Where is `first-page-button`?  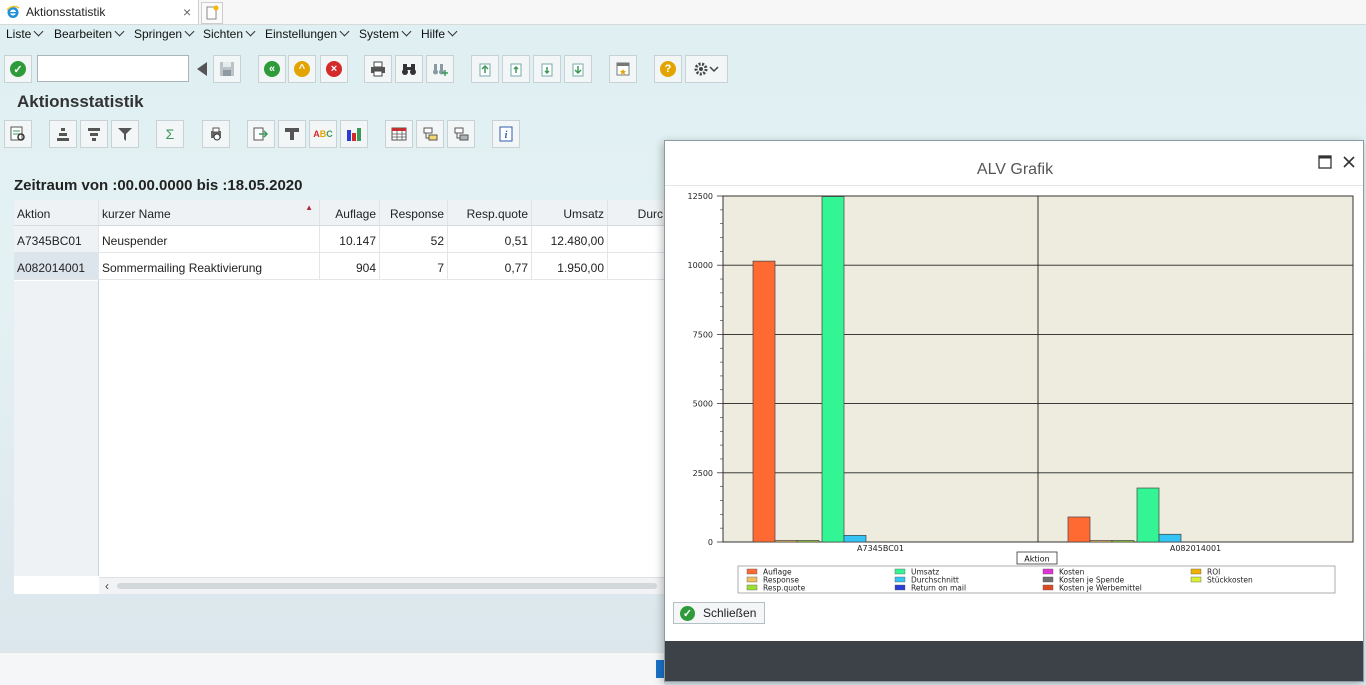
first-page-button is located at coordinates (485, 69).